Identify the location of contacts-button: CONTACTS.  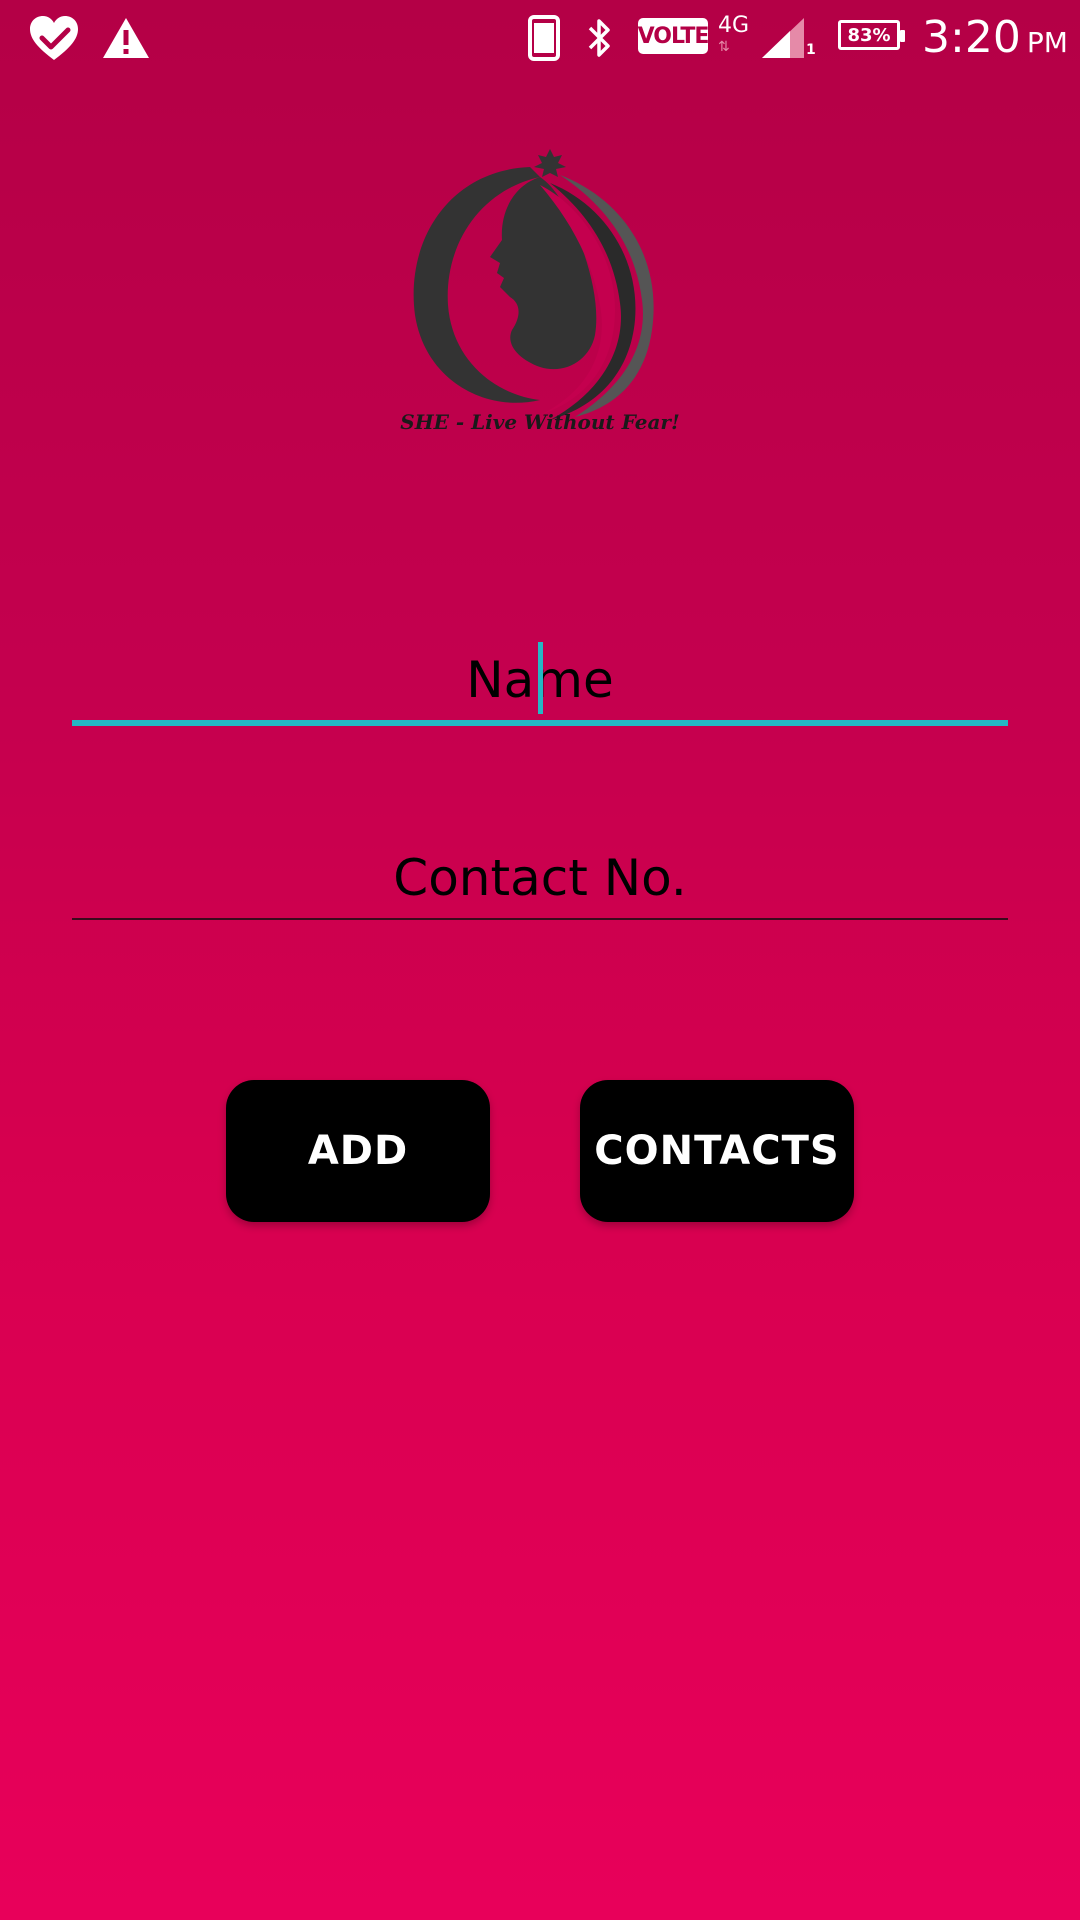
(717, 1151).